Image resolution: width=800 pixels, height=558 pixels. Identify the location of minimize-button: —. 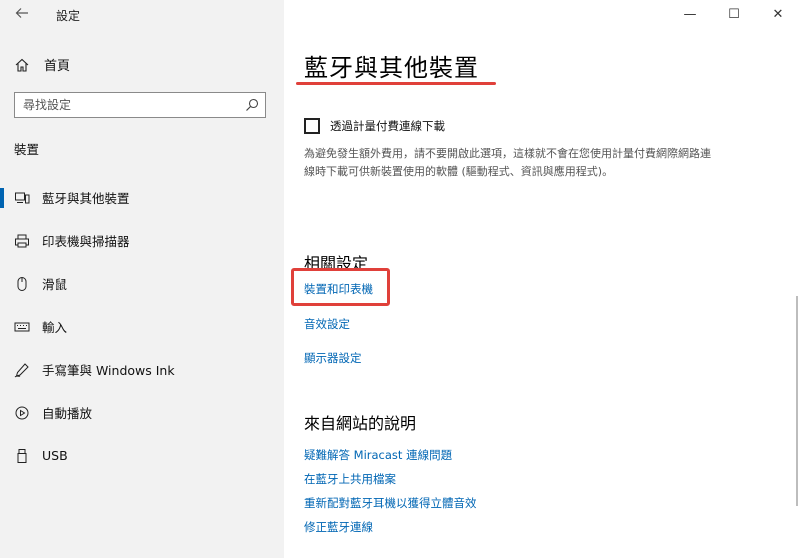
(690, 14).